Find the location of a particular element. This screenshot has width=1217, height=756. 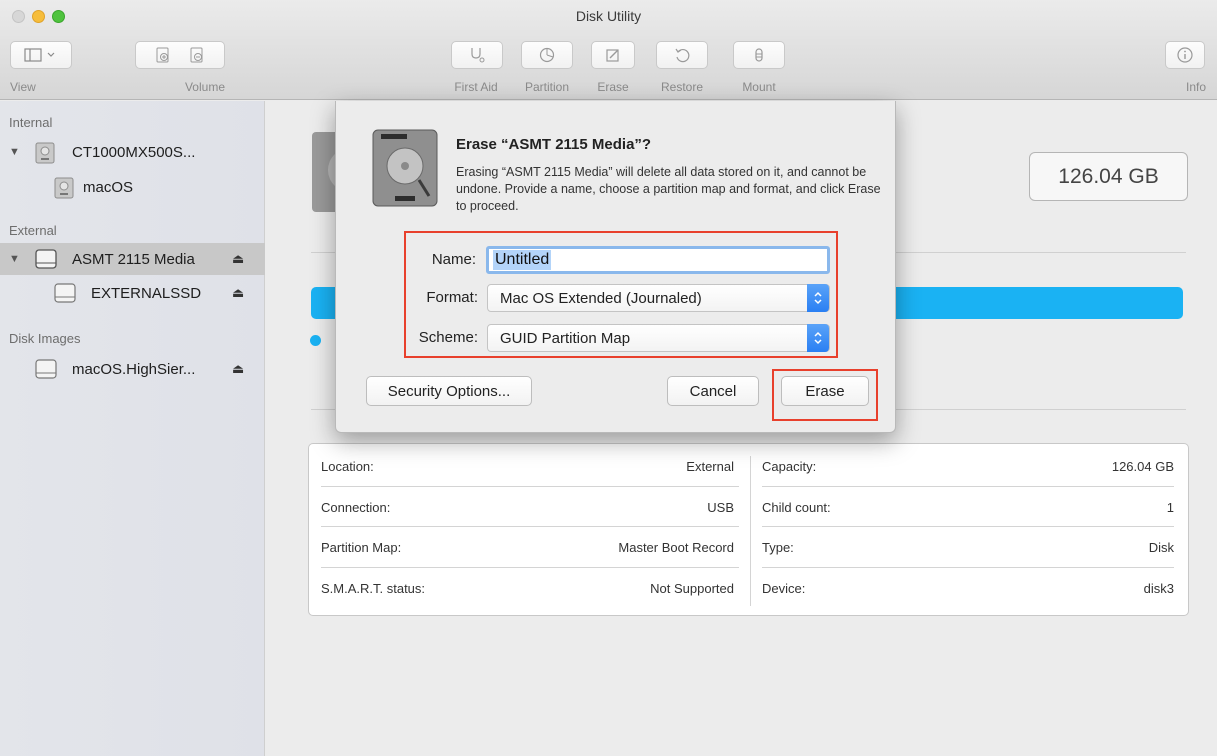

erase-toolbar-label: Erase is located at coordinates (613, 87).